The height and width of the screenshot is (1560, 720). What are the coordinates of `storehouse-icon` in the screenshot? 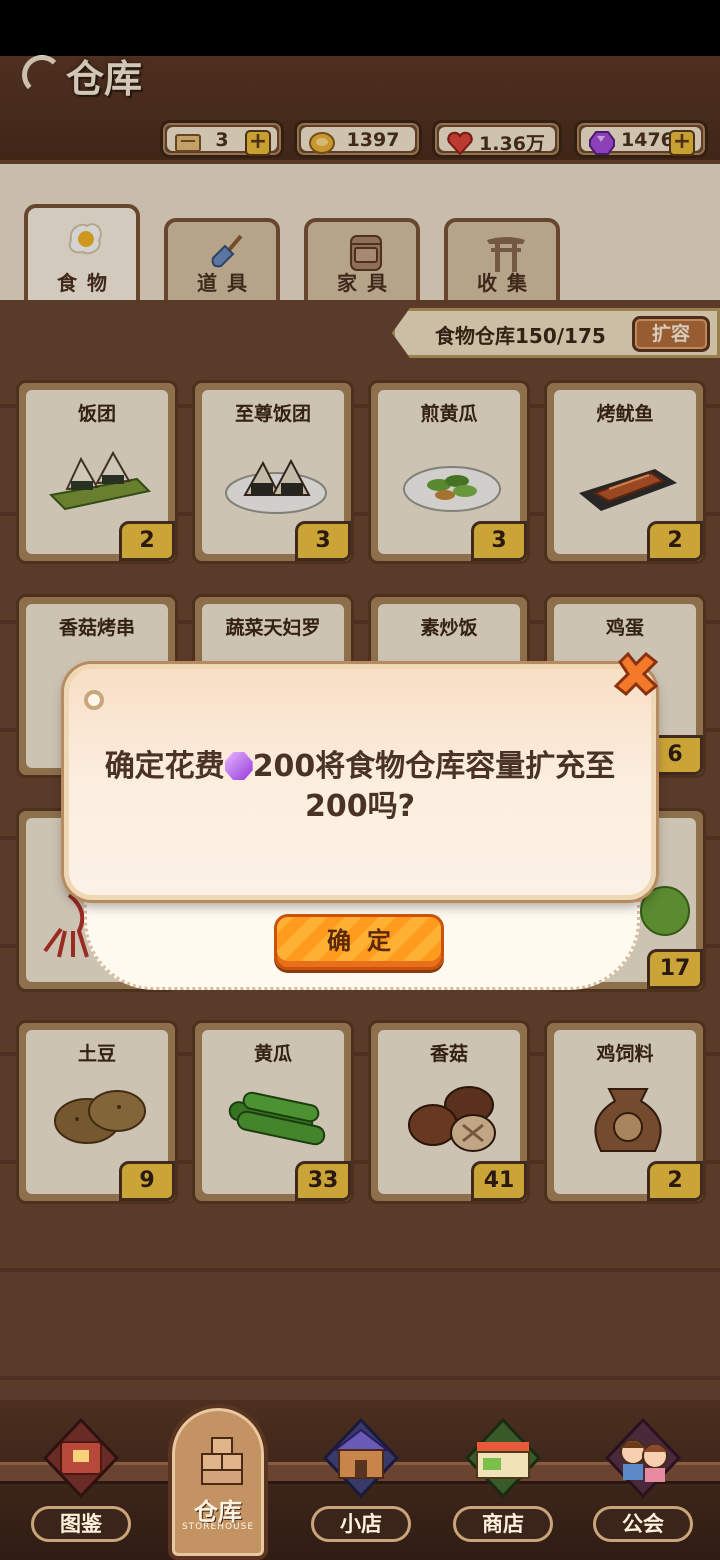 It's located at (222, 1461).